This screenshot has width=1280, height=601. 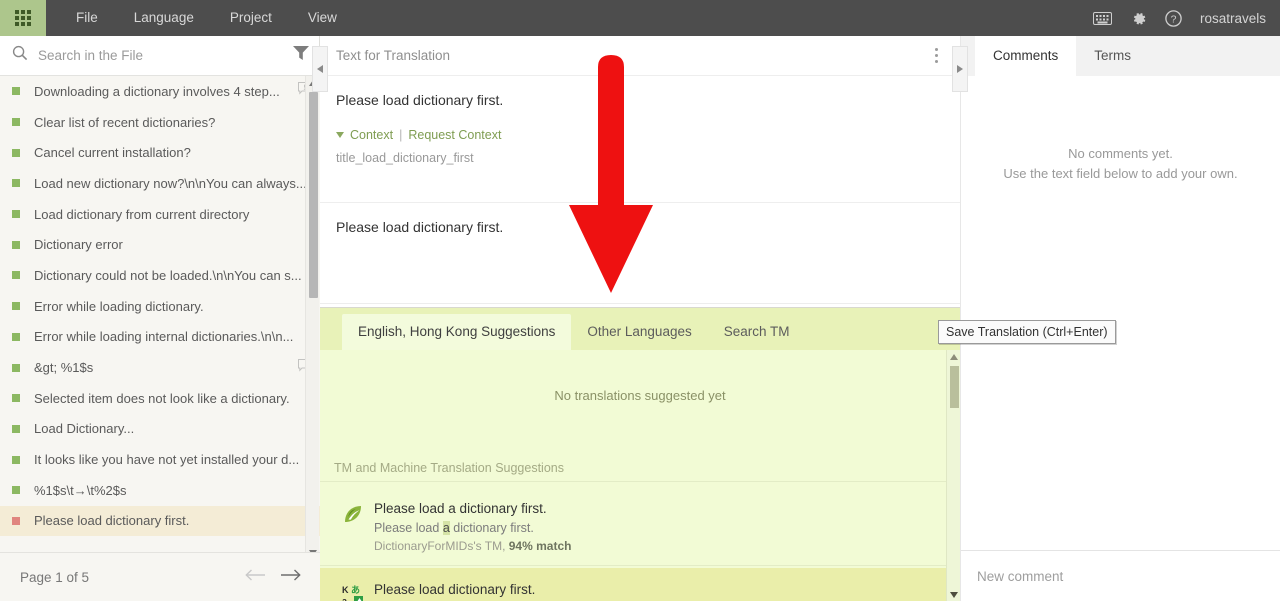 What do you see at coordinates (457, 332) in the screenshot?
I see `tab-language-suggestions: English, Hong Kong Suggestions` at bounding box center [457, 332].